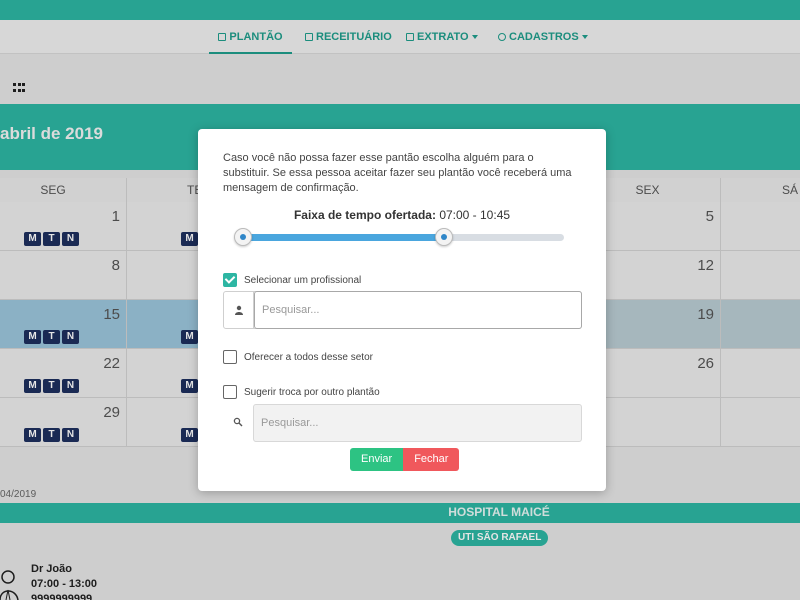 This screenshot has width=800, height=600. I want to click on slider-handle-start, so click(243, 237).